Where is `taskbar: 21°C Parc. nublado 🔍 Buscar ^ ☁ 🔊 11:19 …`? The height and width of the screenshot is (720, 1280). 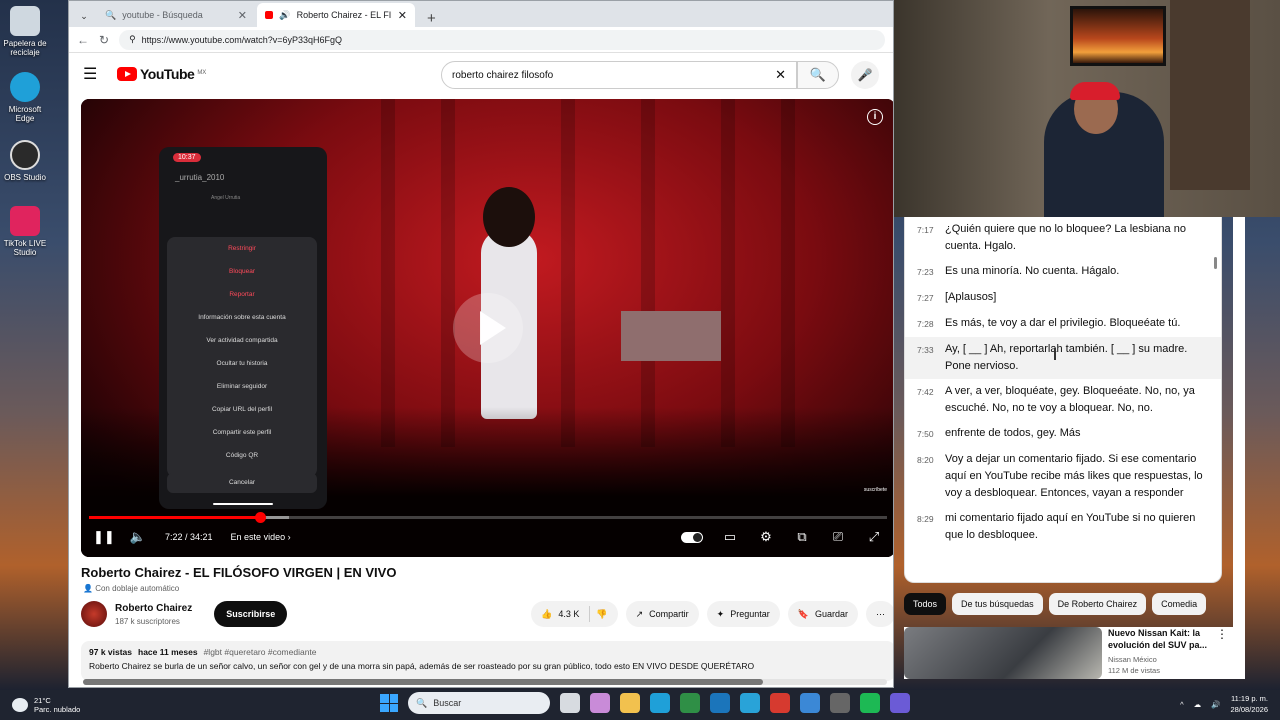 taskbar: 21°C Parc. nublado 🔍 Buscar ^ ☁ 🔊 11:19 … is located at coordinates (640, 705).